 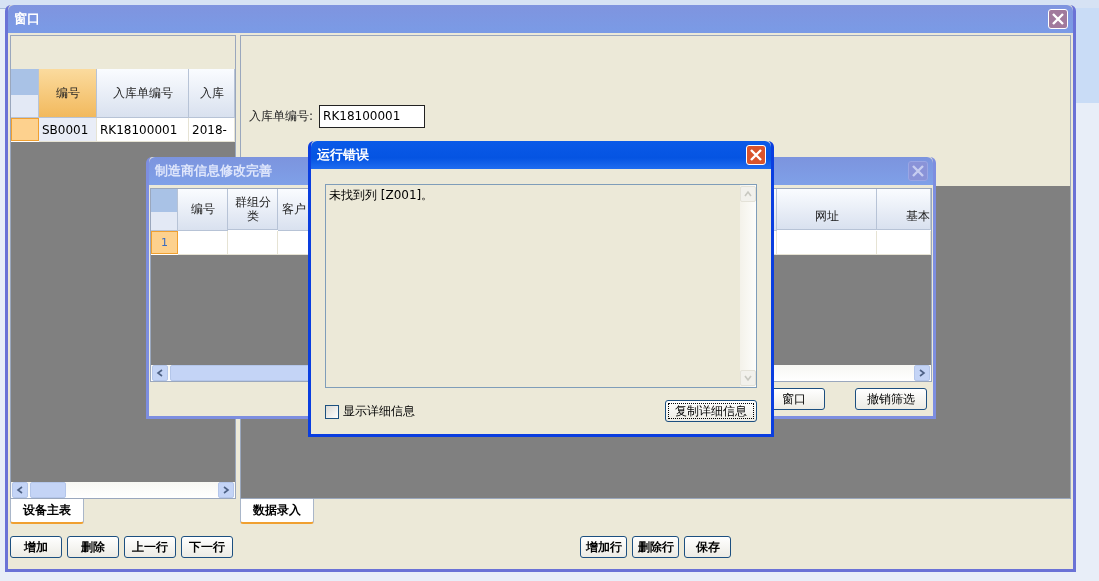 What do you see at coordinates (212, 93) in the screenshot?
I see `column-header: 入库` at bounding box center [212, 93].